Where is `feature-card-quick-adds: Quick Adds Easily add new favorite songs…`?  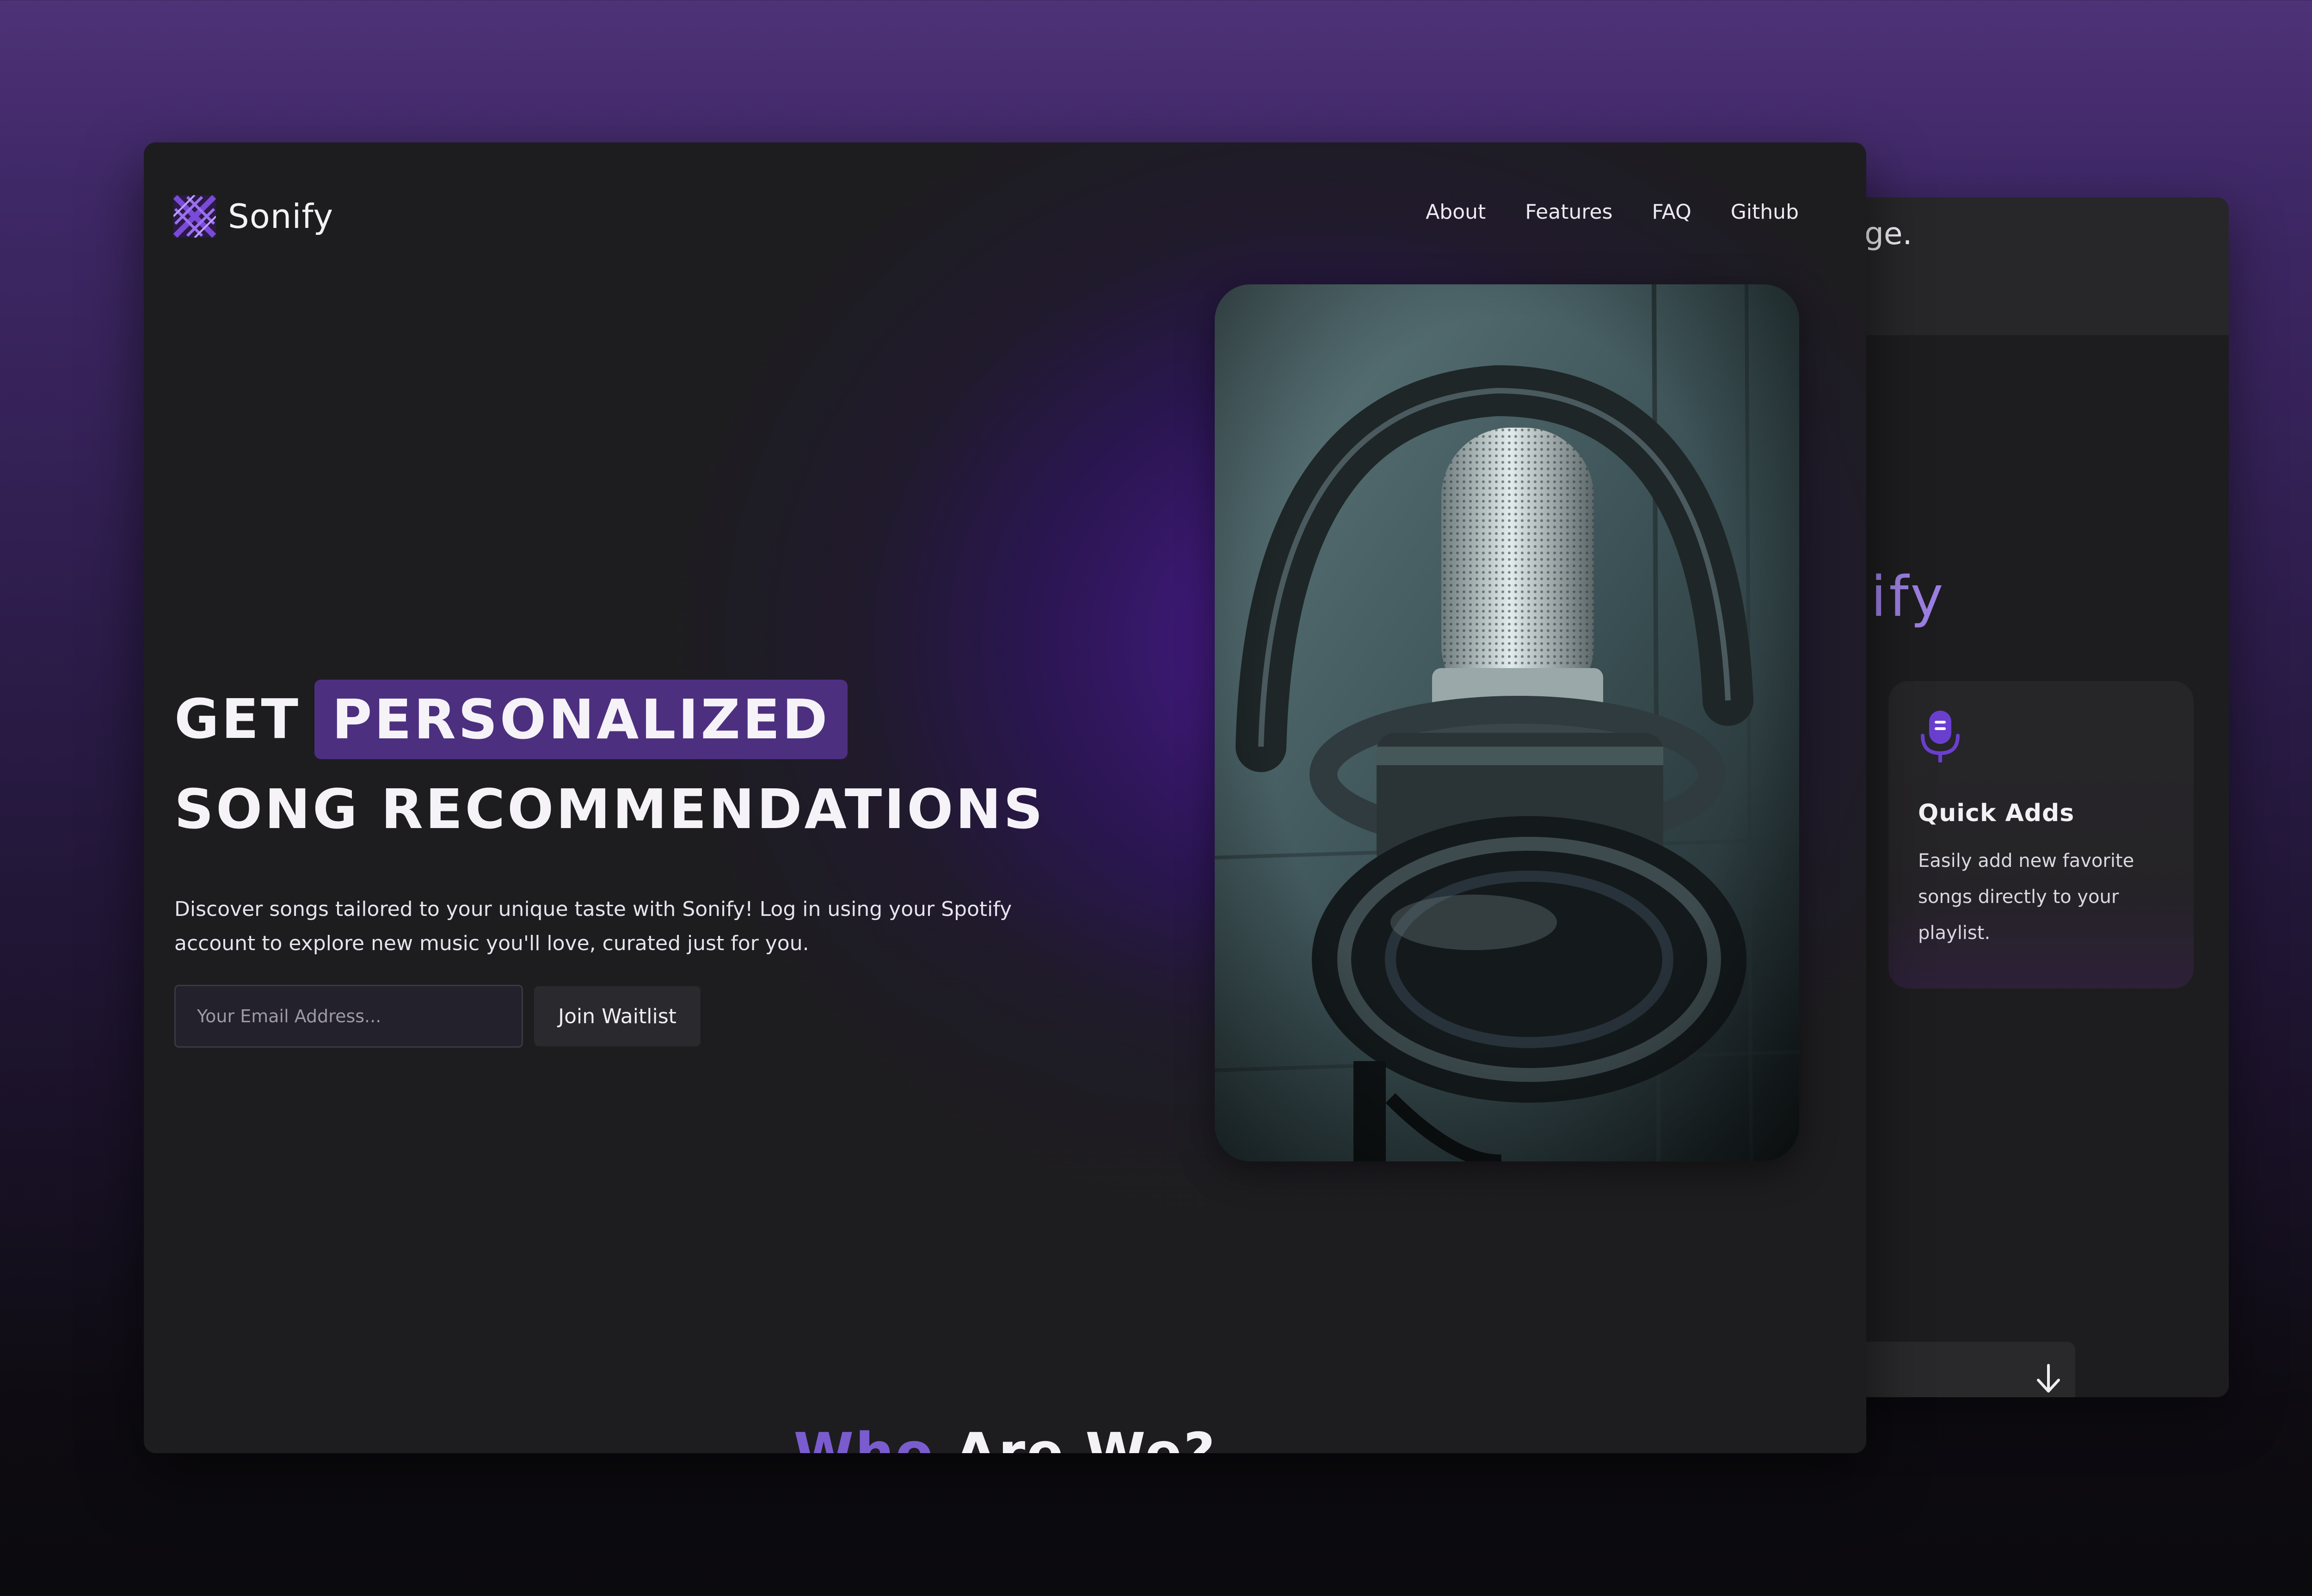 feature-card-quick-adds: Quick Adds Easily add new favorite songs… is located at coordinates (2041, 834).